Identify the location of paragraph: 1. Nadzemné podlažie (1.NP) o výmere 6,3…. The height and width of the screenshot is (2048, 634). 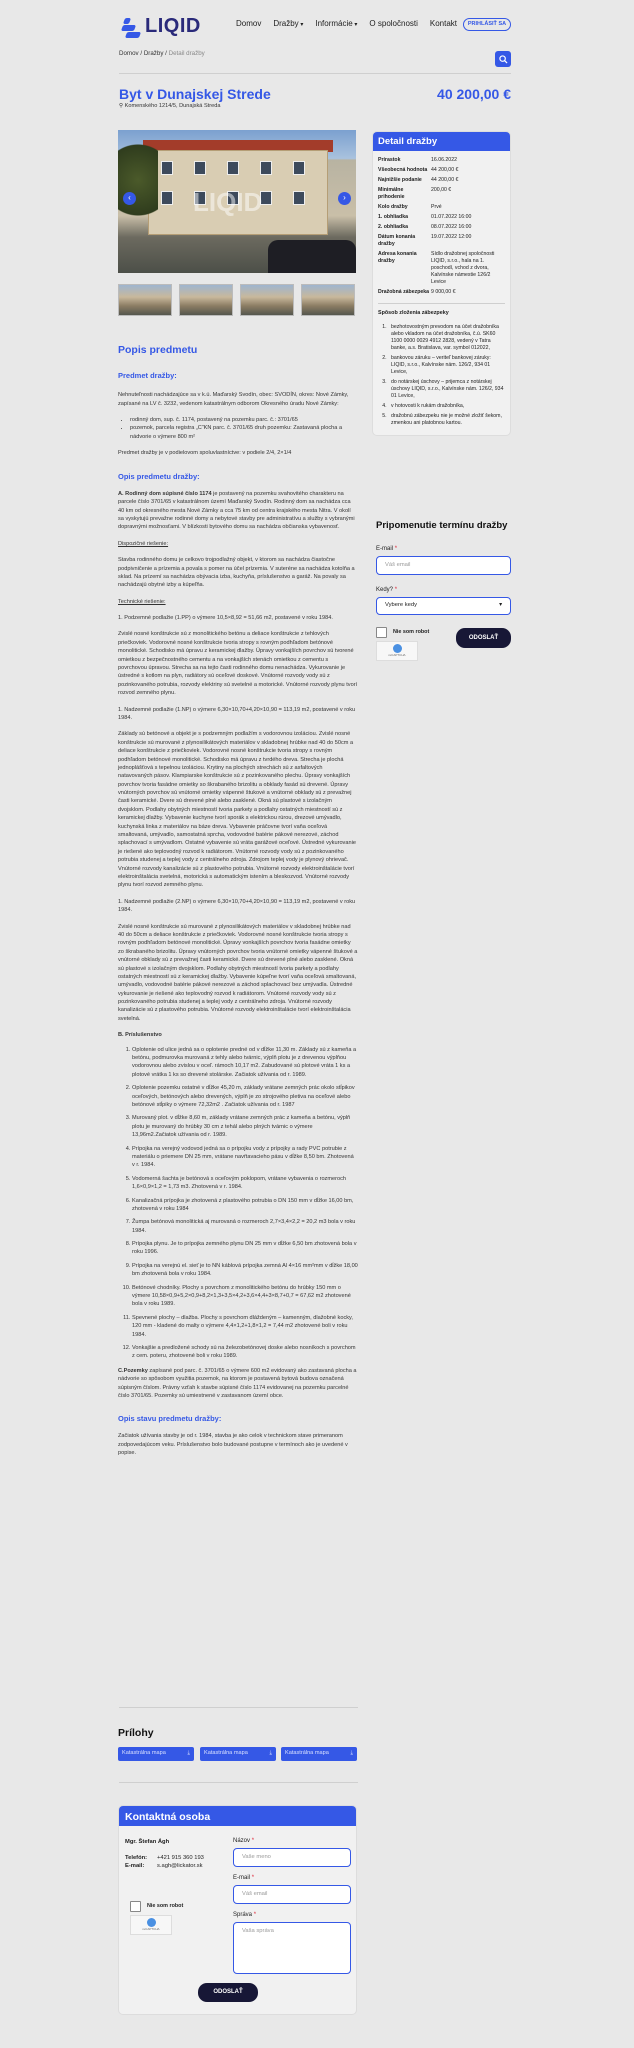
(237, 713).